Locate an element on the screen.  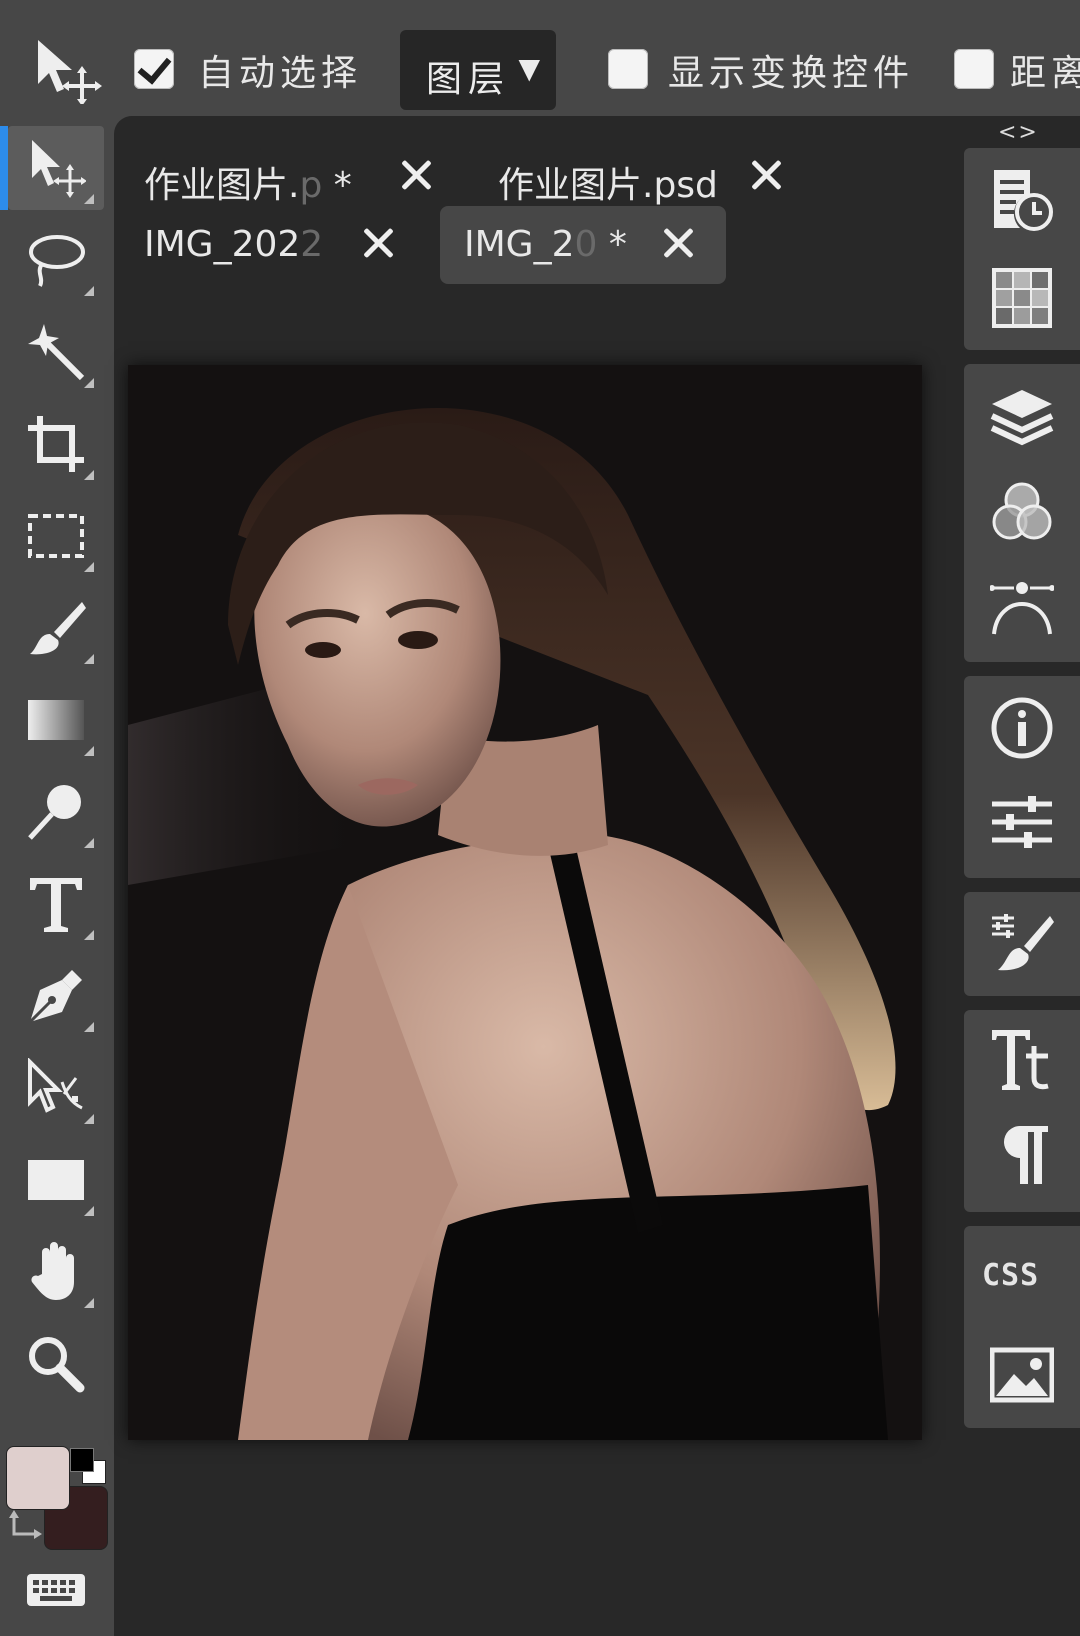
foreground-color-swatch is located at coordinates (38, 1478).